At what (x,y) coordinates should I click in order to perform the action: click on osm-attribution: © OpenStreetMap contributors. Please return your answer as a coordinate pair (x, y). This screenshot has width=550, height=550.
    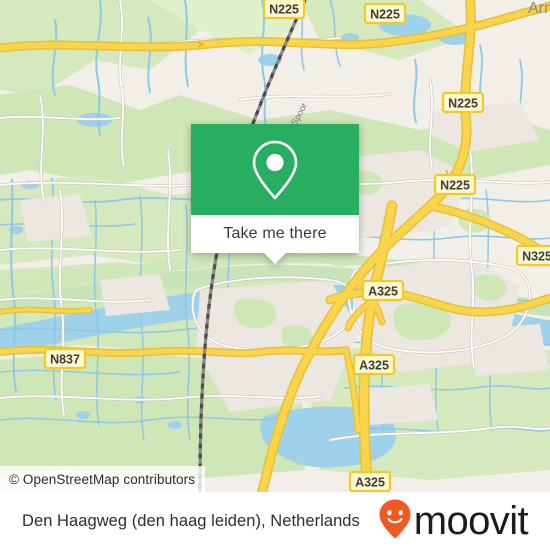
    Looking at the image, I should click on (103, 479).